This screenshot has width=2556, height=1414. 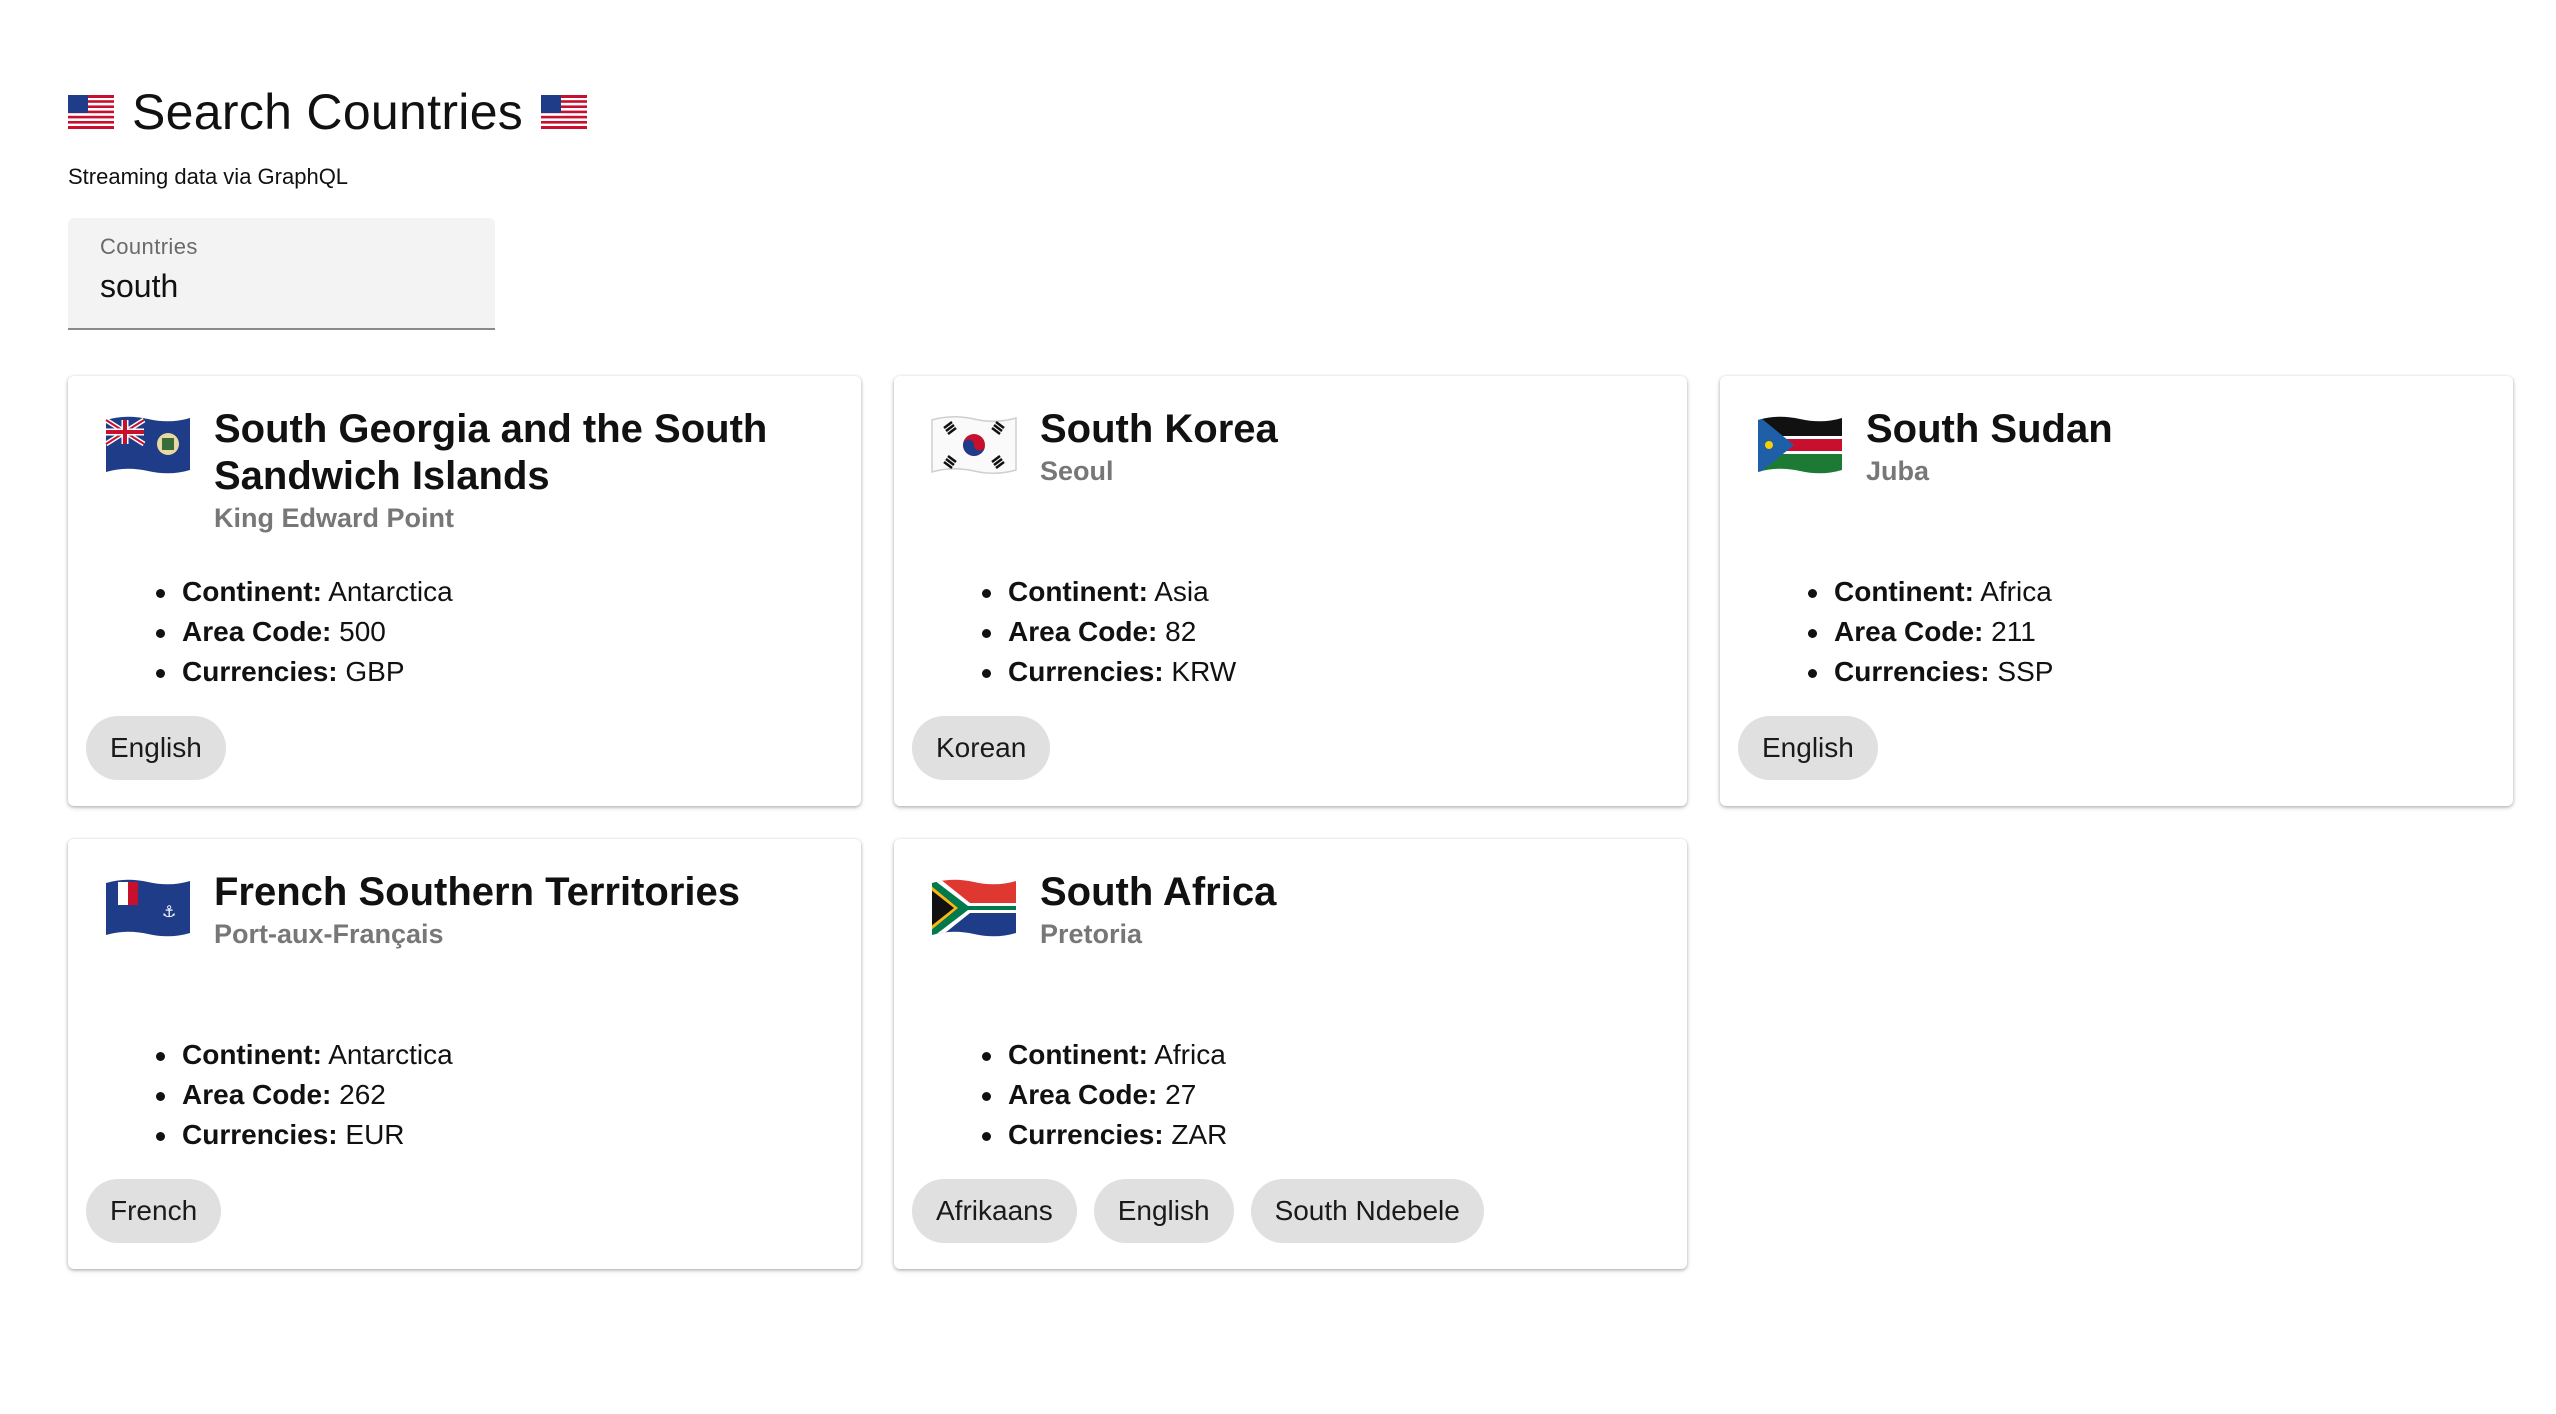 I want to click on language-chip: South Ndebele, so click(x=1367, y=1211).